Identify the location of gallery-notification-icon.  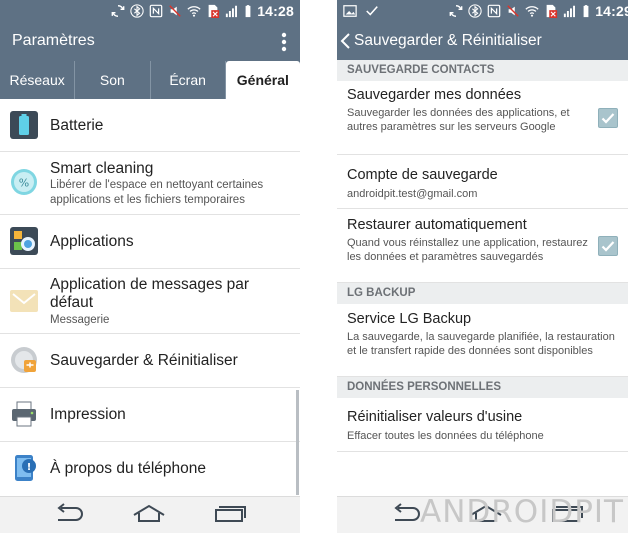
(350, 11).